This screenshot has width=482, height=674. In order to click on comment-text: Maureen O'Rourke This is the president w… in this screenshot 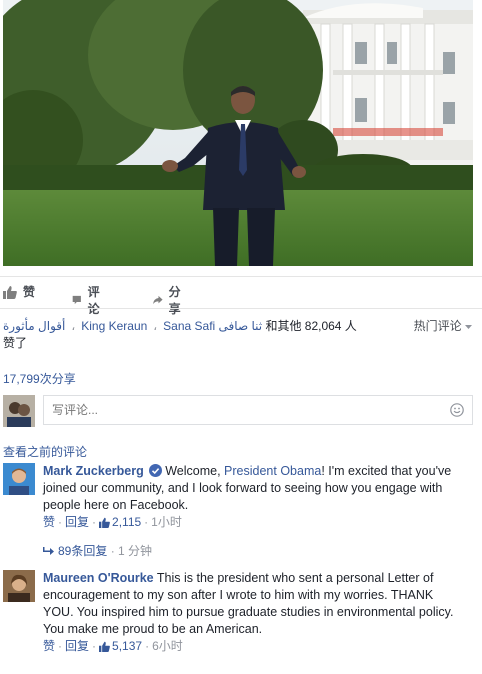, I will do `click(253, 595)`.